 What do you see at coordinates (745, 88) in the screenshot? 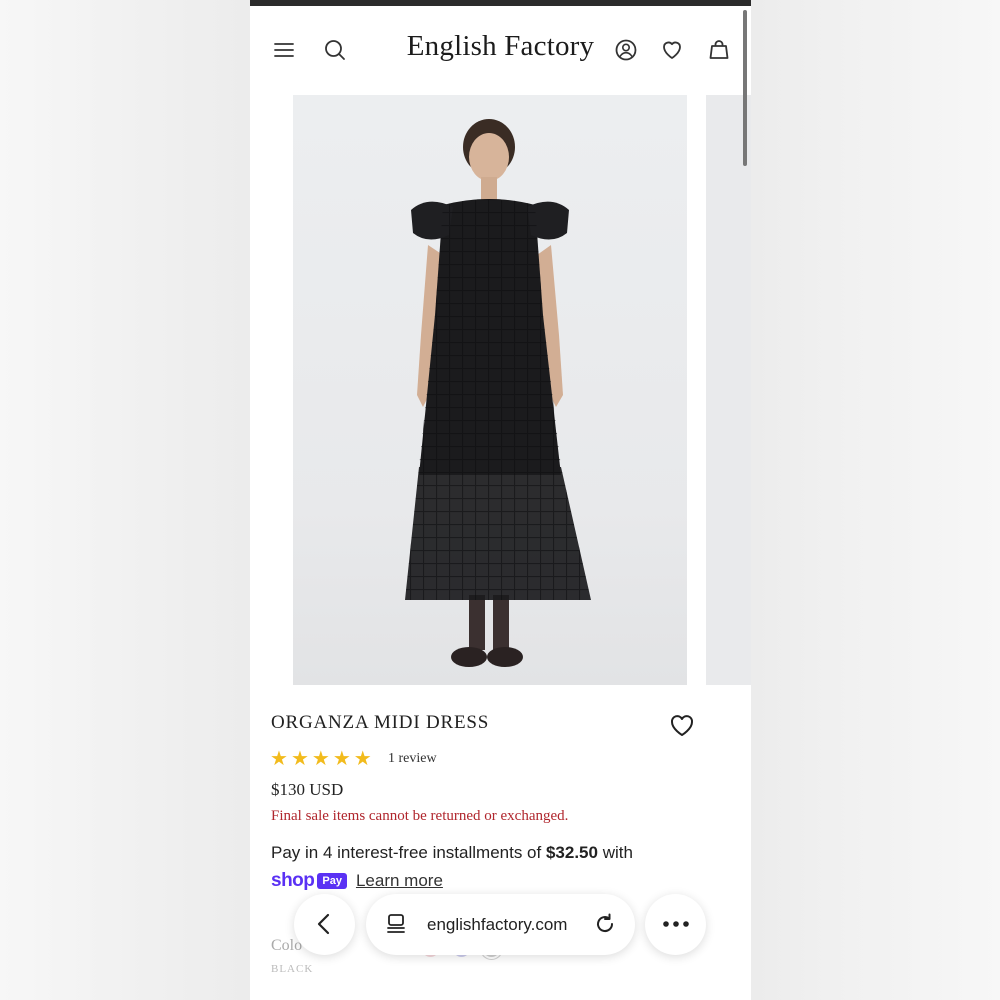
I see `scrollbar` at bounding box center [745, 88].